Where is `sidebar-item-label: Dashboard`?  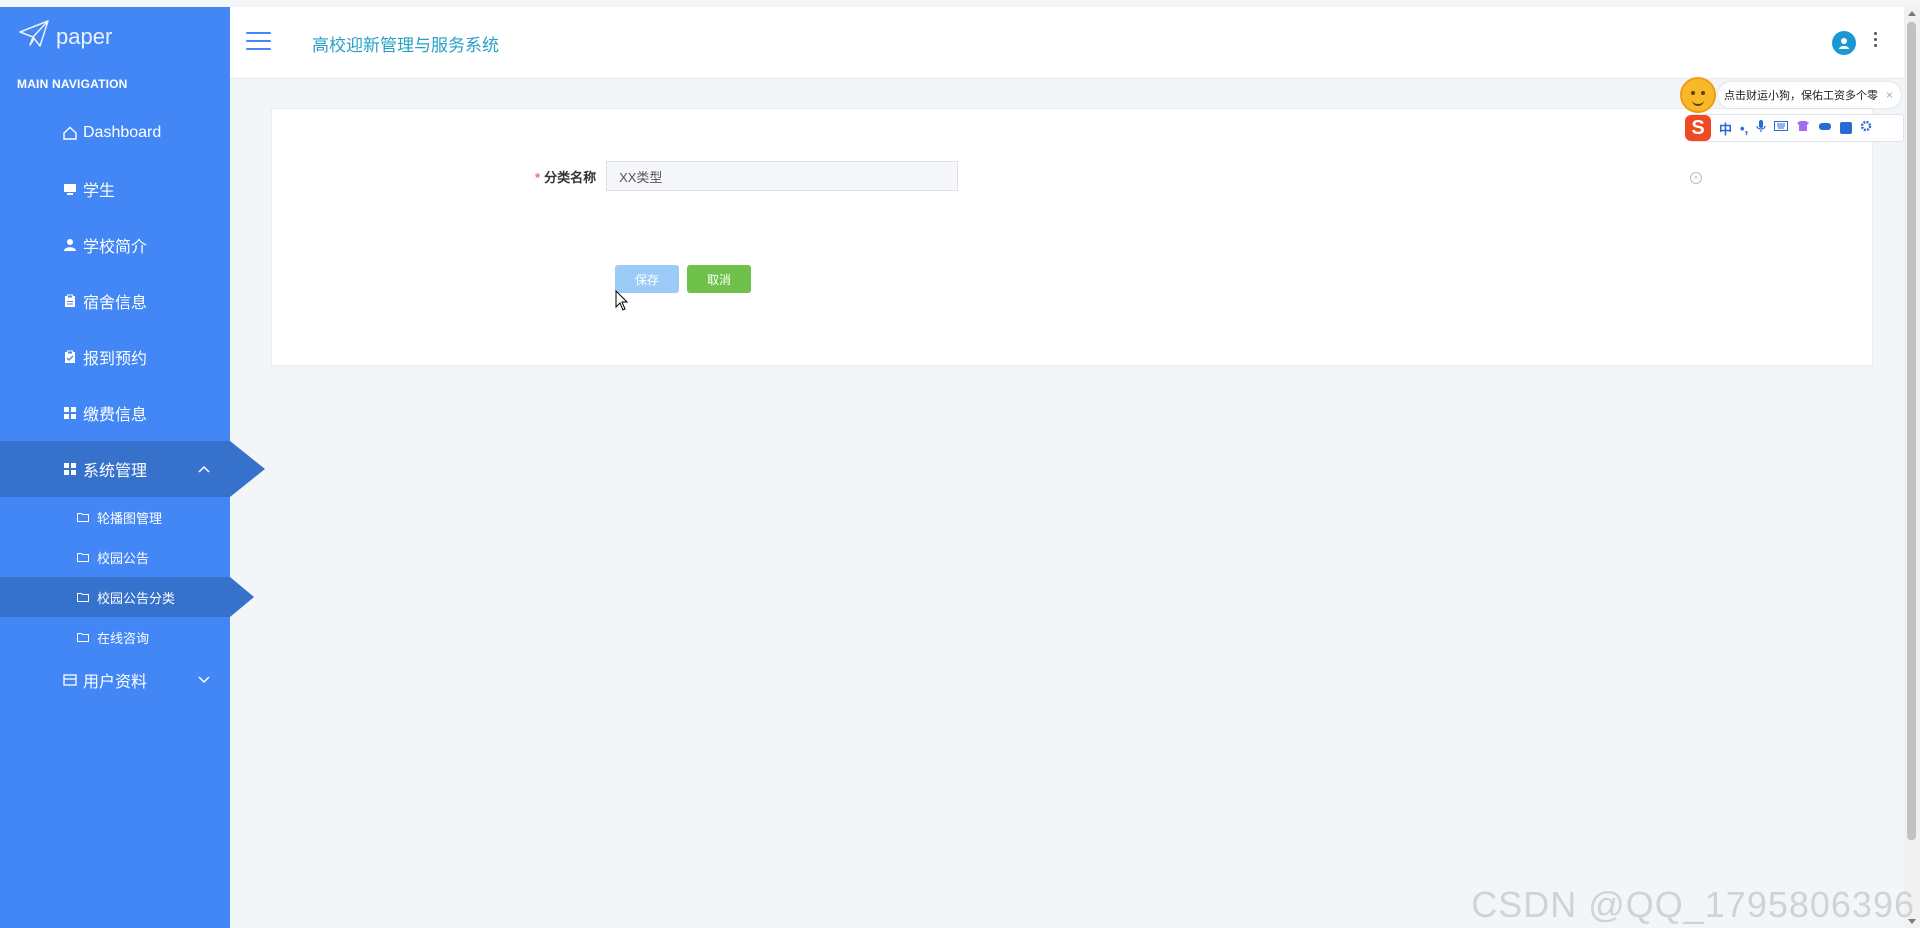 sidebar-item-label: Dashboard is located at coordinates (122, 132).